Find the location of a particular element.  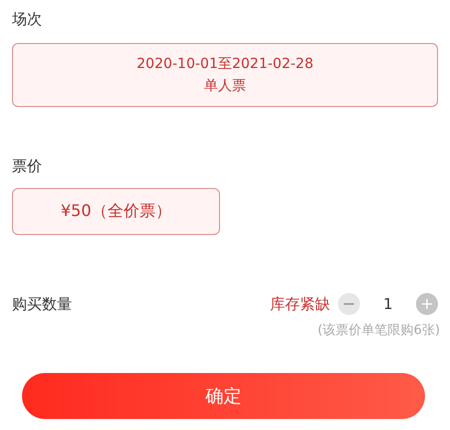

section-label: 购买数量 is located at coordinates (42, 304).